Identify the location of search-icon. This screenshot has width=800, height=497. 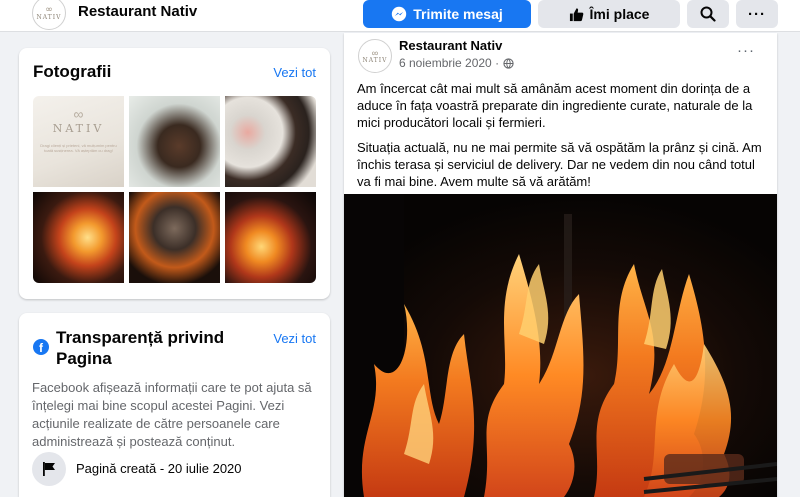
(708, 14).